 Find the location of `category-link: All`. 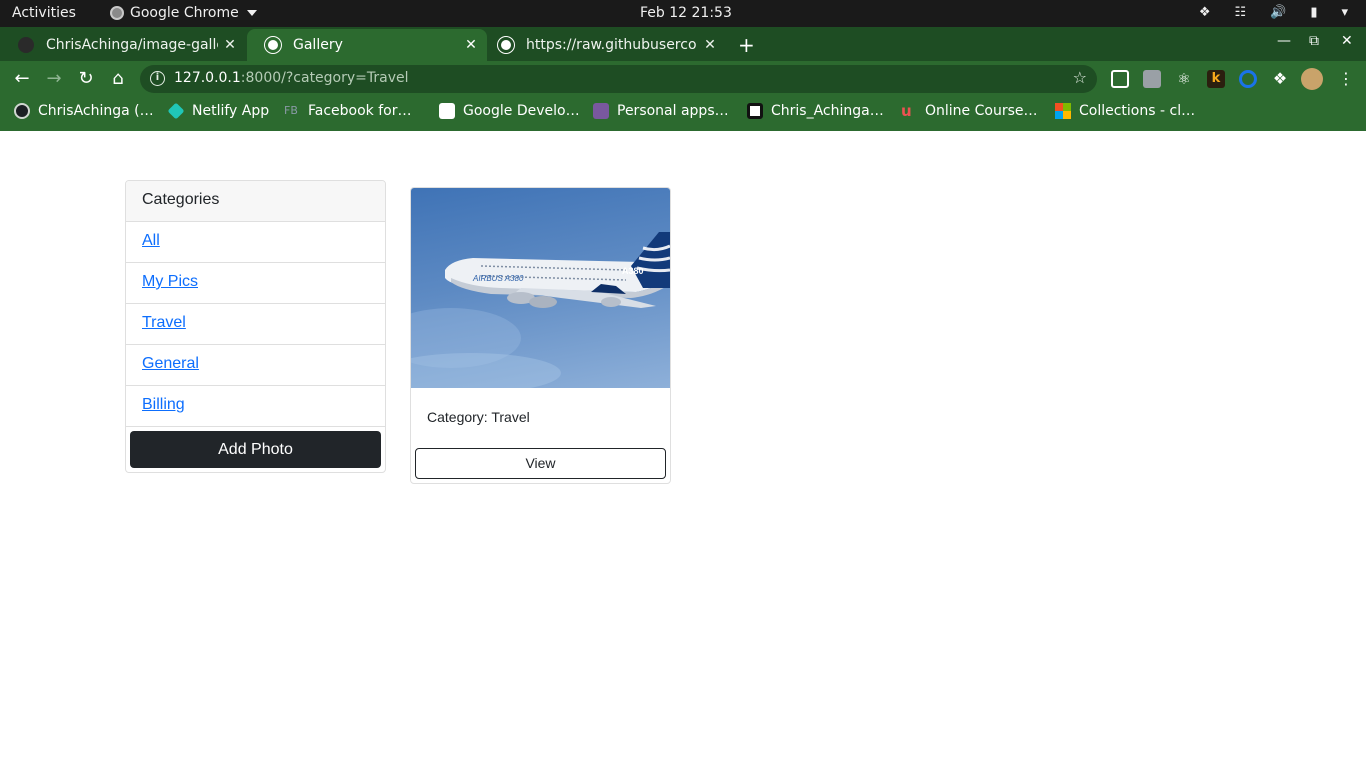

category-link: All is located at coordinates (151, 240).